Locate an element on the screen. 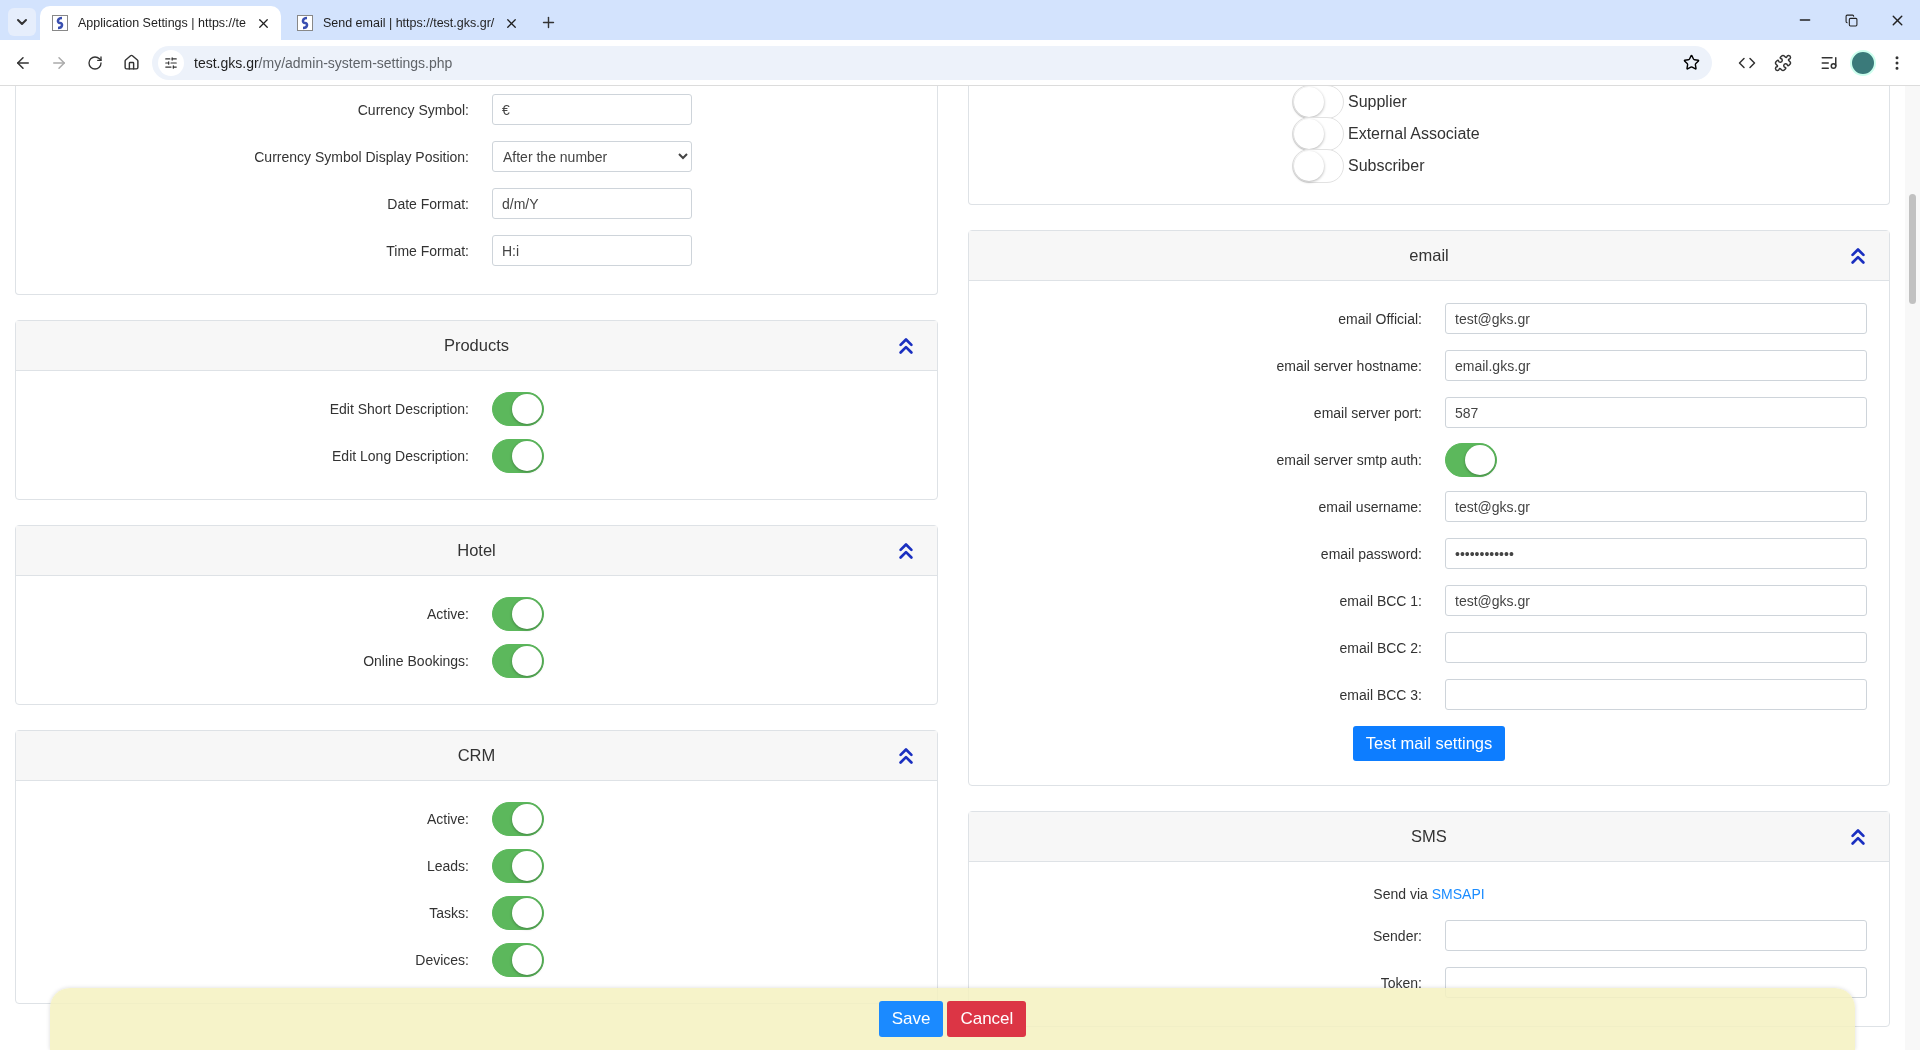  browser-tab: Send email | https://test.gks.gr/ is located at coordinates (407, 23).